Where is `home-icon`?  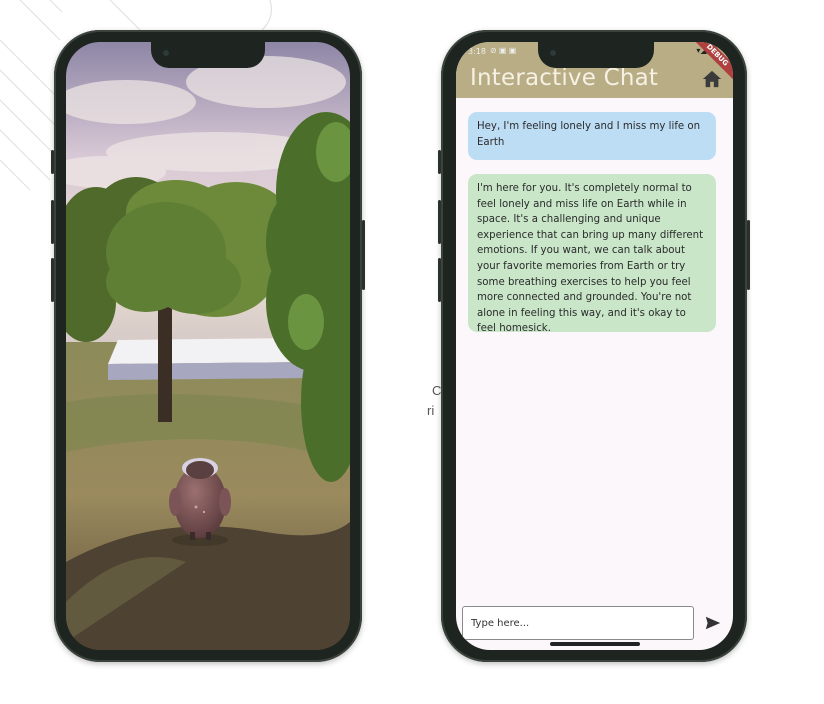 home-icon is located at coordinates (712, 79).